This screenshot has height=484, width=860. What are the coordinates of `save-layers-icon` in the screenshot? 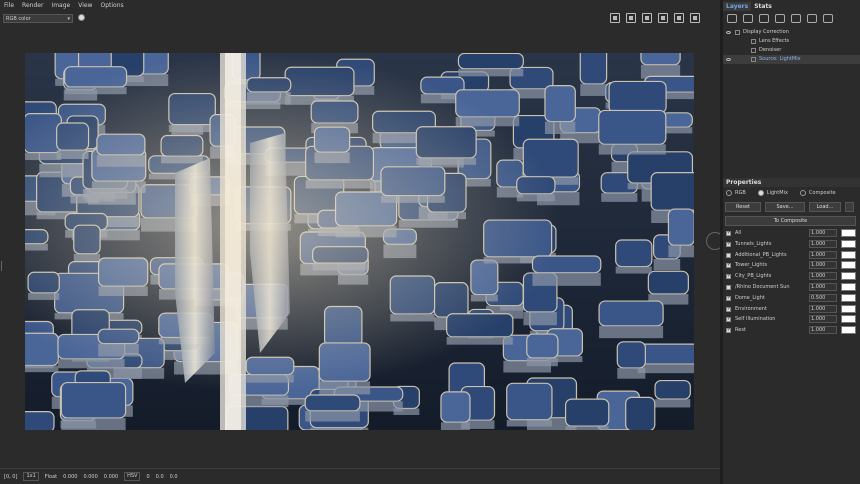 It's located at (780, 18).